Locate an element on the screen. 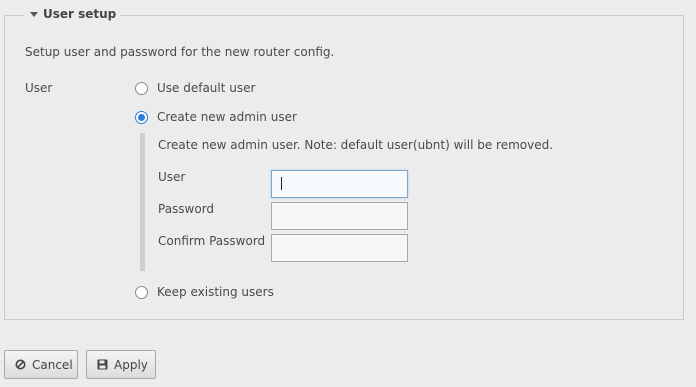 The height and width of the screenshot is (387, 696). user-setup-toggle: User setup is located at coordinates (72, 14).